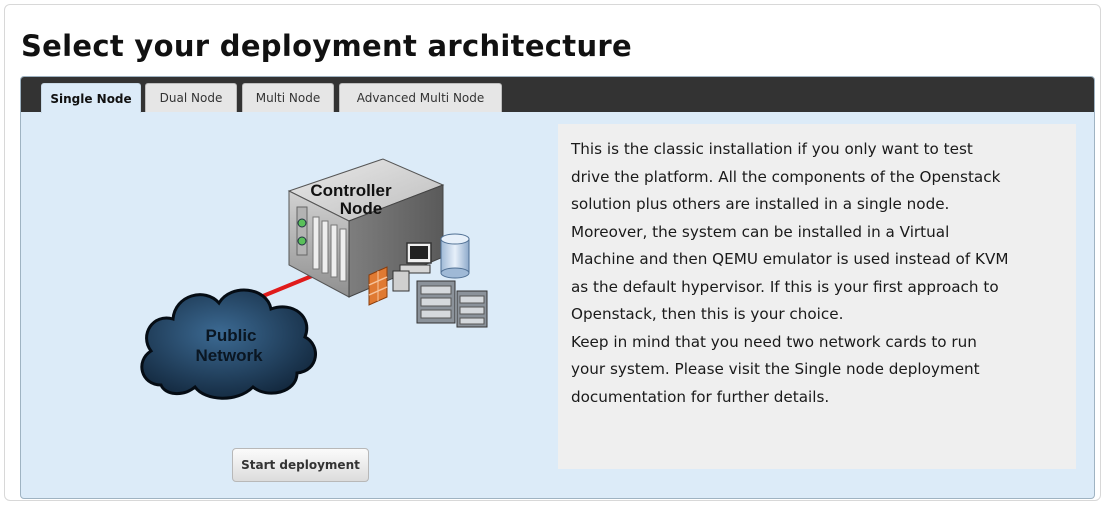  Describe the element at coordinates (300, 465) in the screenshot. I see `start-deployment-button: Start deployment` at that location.